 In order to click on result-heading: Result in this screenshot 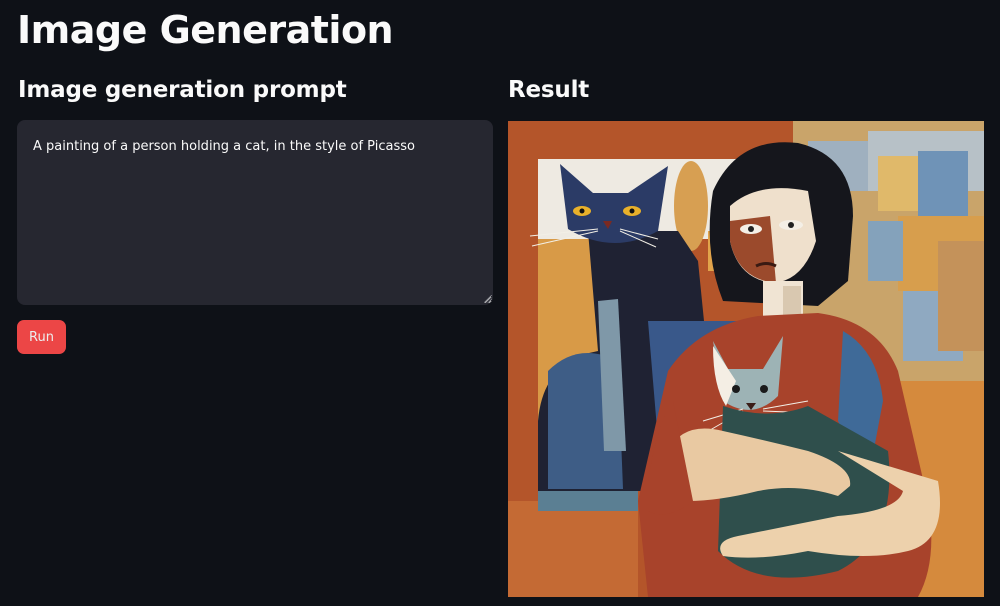, I will do `click(549, 90)`.